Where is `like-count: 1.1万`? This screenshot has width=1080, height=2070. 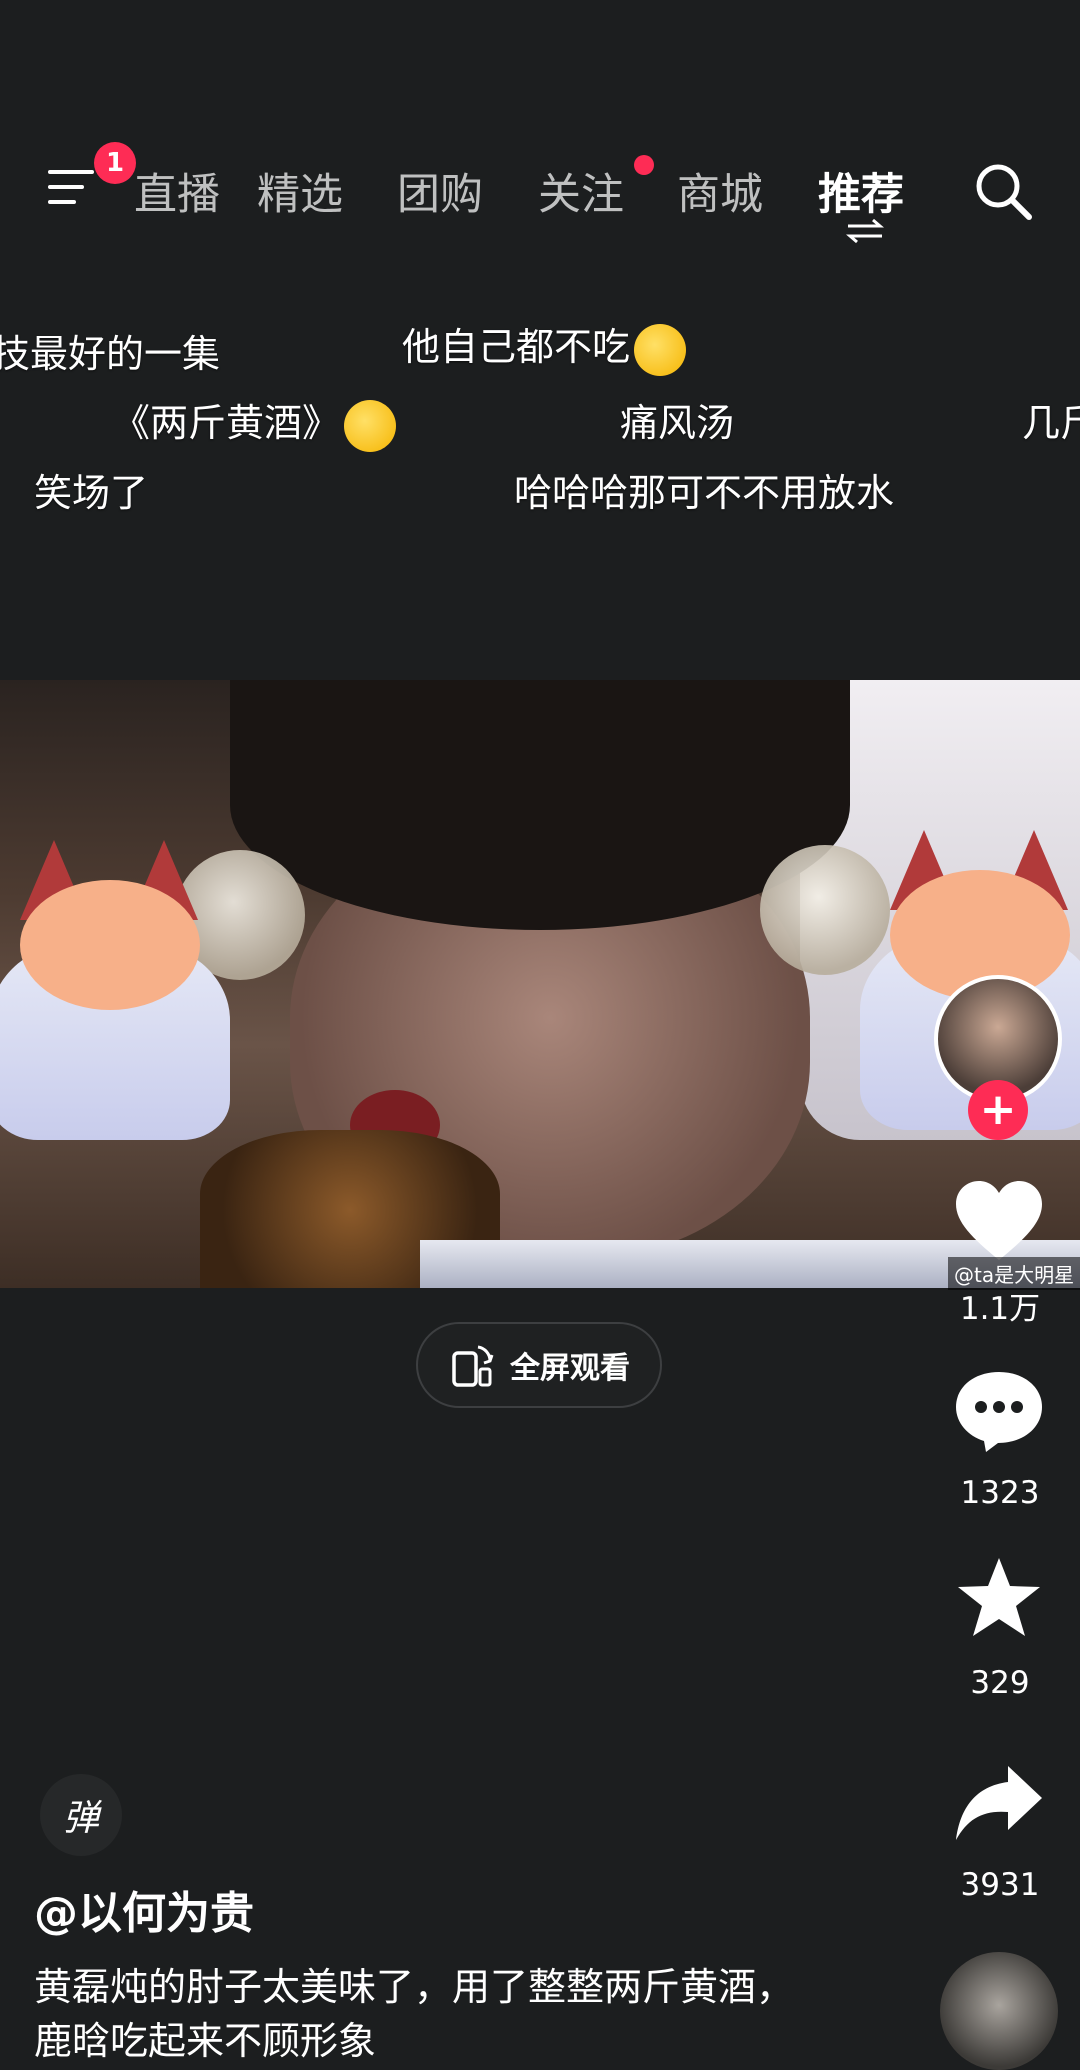
like-count: 1.1万 is located at coordinates (1000, 1309).